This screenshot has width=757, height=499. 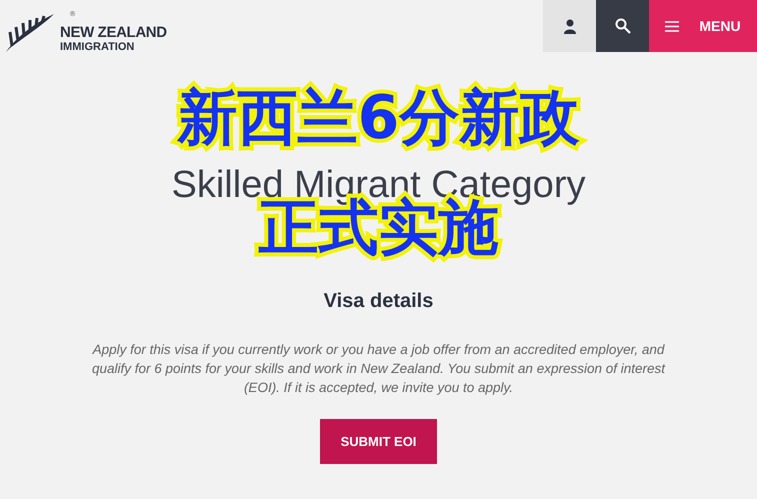 What do you see at coordinates (378, 441) in the screenshot?
I see `submit-eoi-button: SUBMIT EOI` at bounding box center [378, 441].